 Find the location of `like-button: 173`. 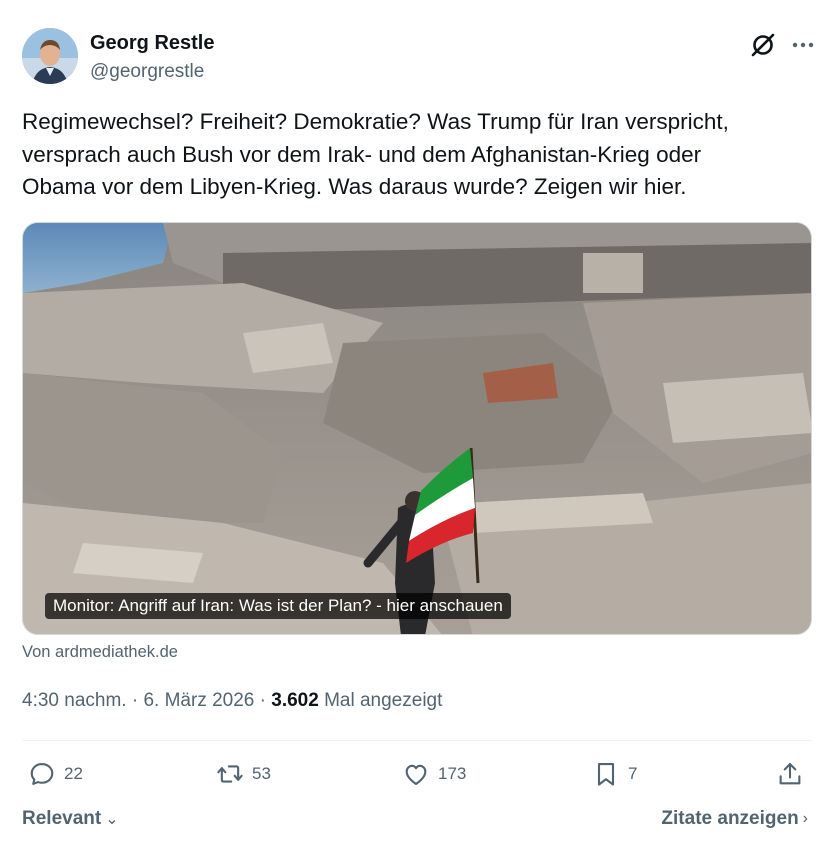

like-button: 173 is located at coordinates (434, 774).